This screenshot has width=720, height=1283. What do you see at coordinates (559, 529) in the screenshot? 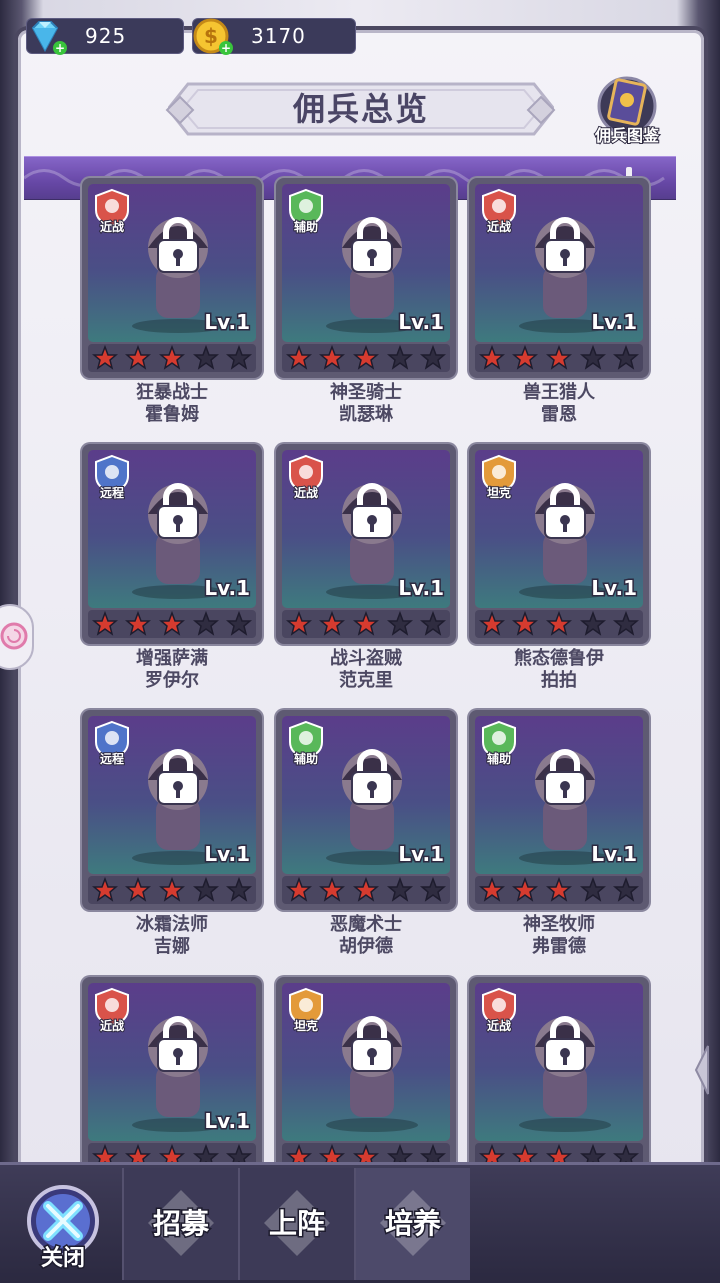
I see `hero-portrait: 坦克 Lv.1` at bounding box center [559, 529].